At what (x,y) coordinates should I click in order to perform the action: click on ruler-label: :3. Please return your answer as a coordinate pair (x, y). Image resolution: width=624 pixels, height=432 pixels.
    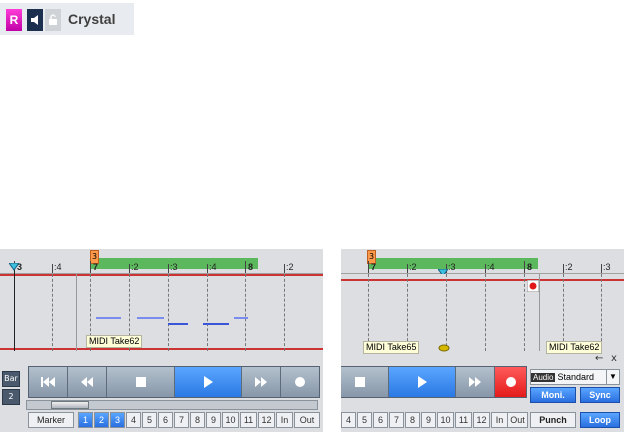
    Looking at the image, I should click on (174, 267).